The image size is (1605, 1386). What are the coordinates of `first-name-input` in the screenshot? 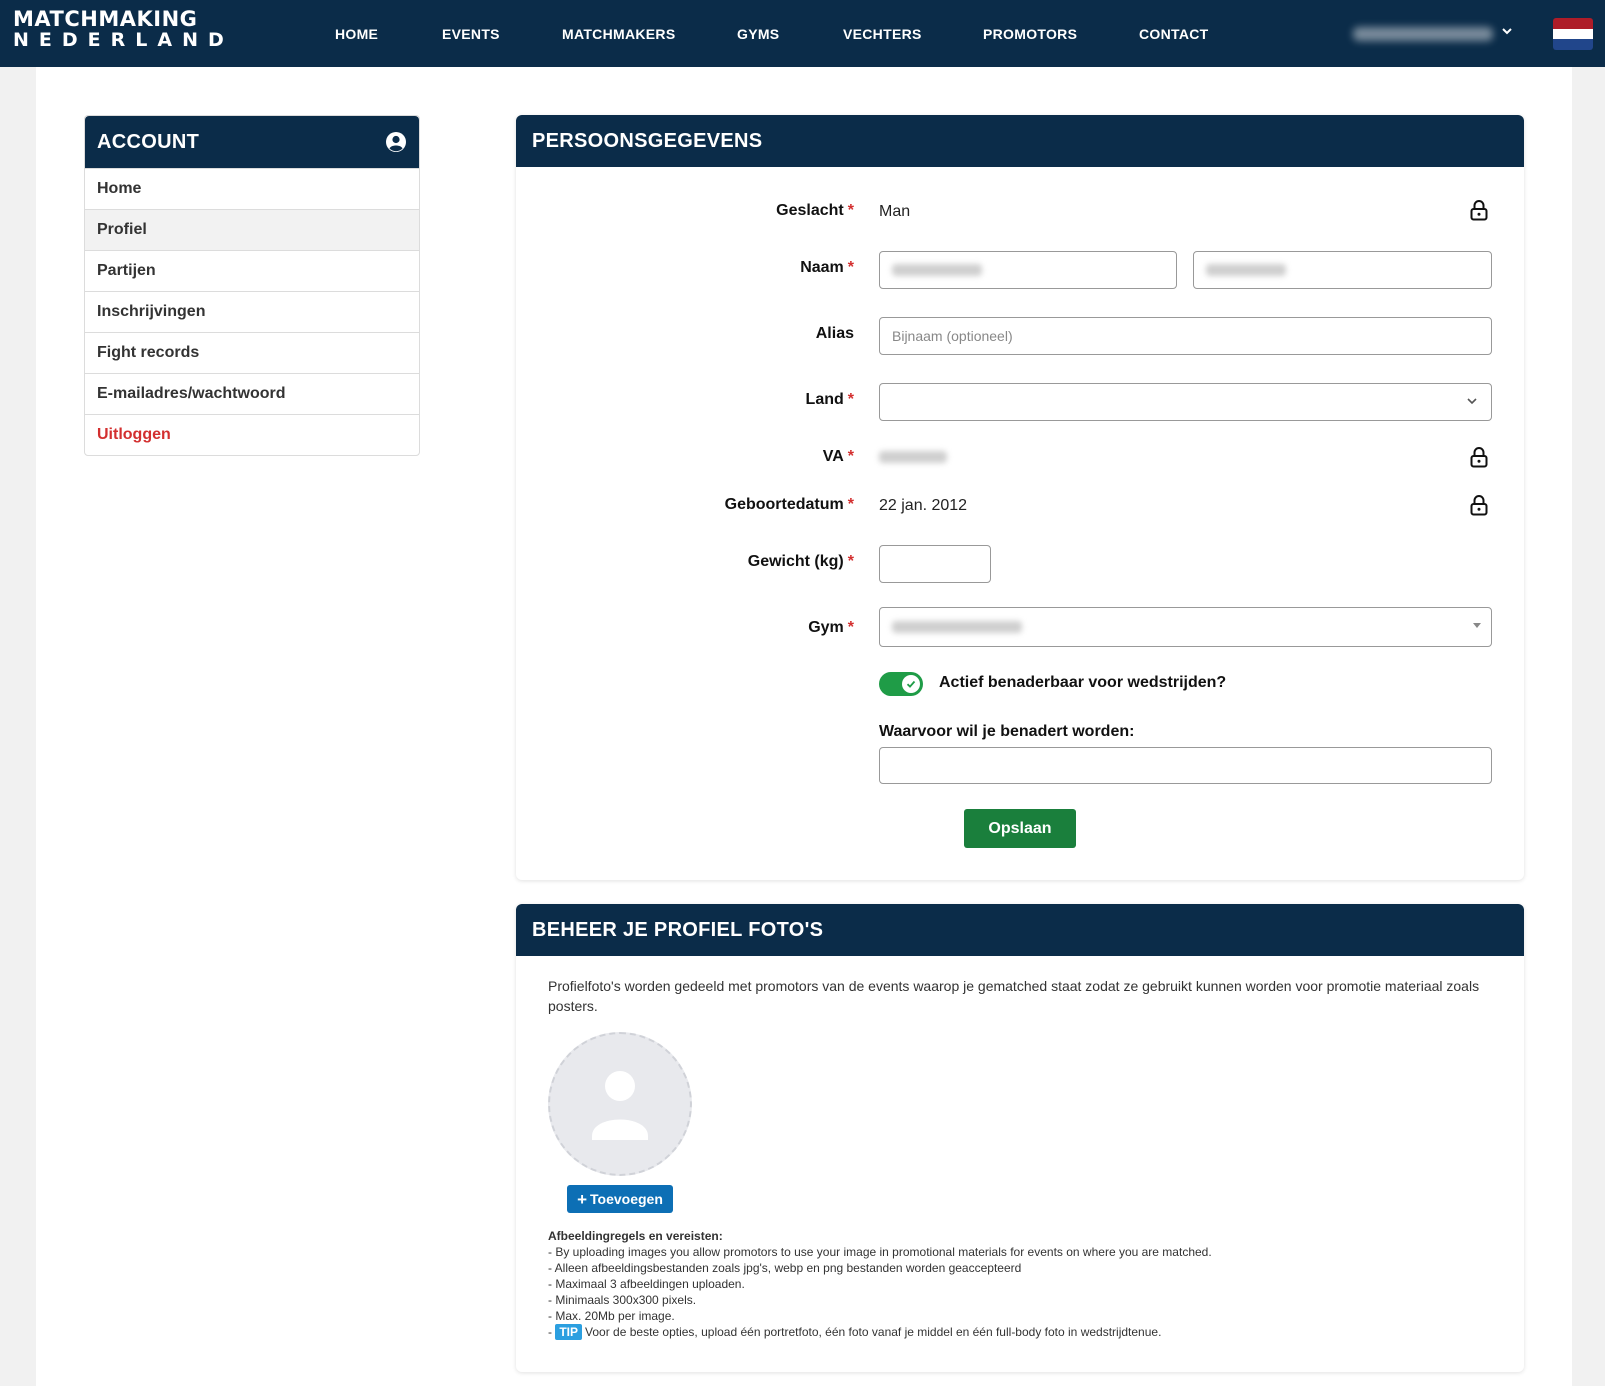 It's located at (1028, 270).